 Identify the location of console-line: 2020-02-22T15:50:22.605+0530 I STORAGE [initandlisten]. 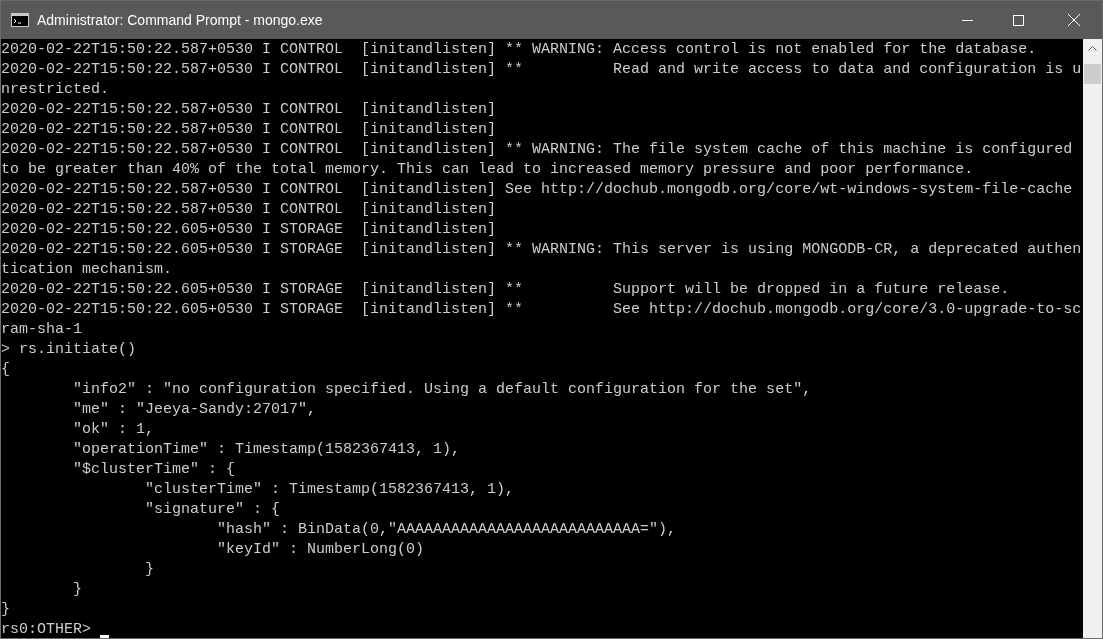
(249, 230).